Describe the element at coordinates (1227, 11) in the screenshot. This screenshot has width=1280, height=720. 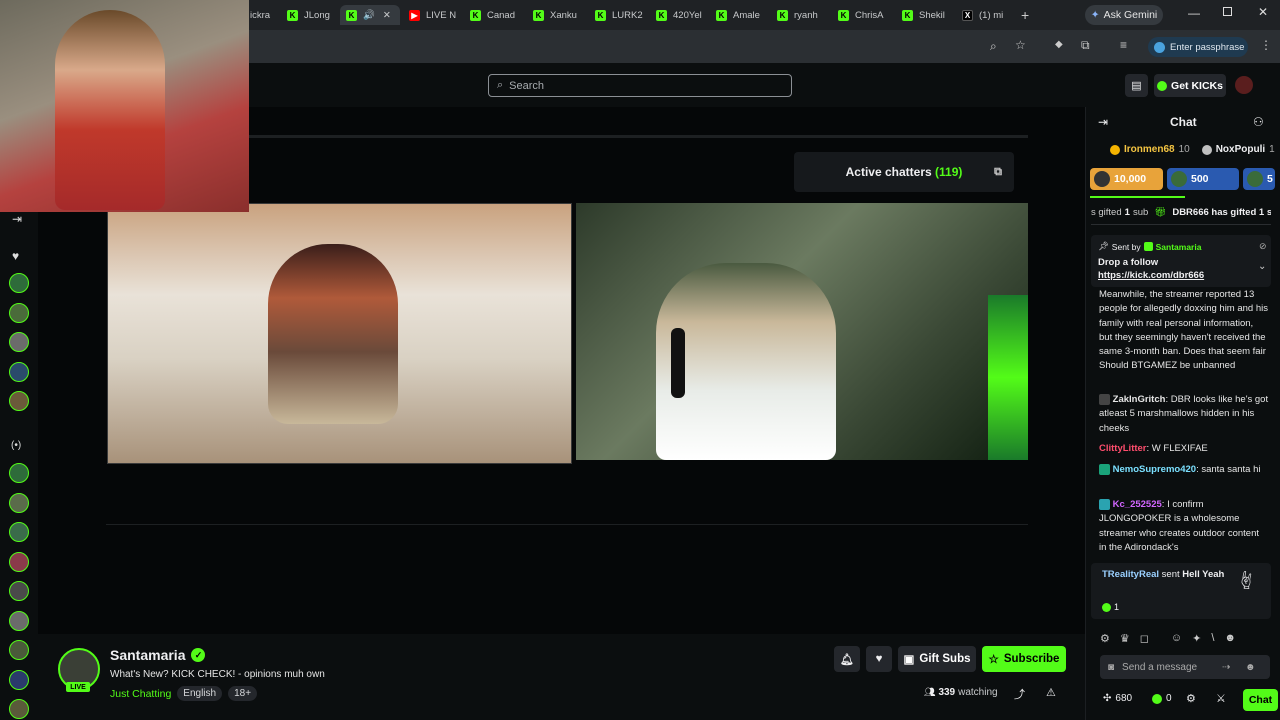
I see `maximize-icon` at that location.